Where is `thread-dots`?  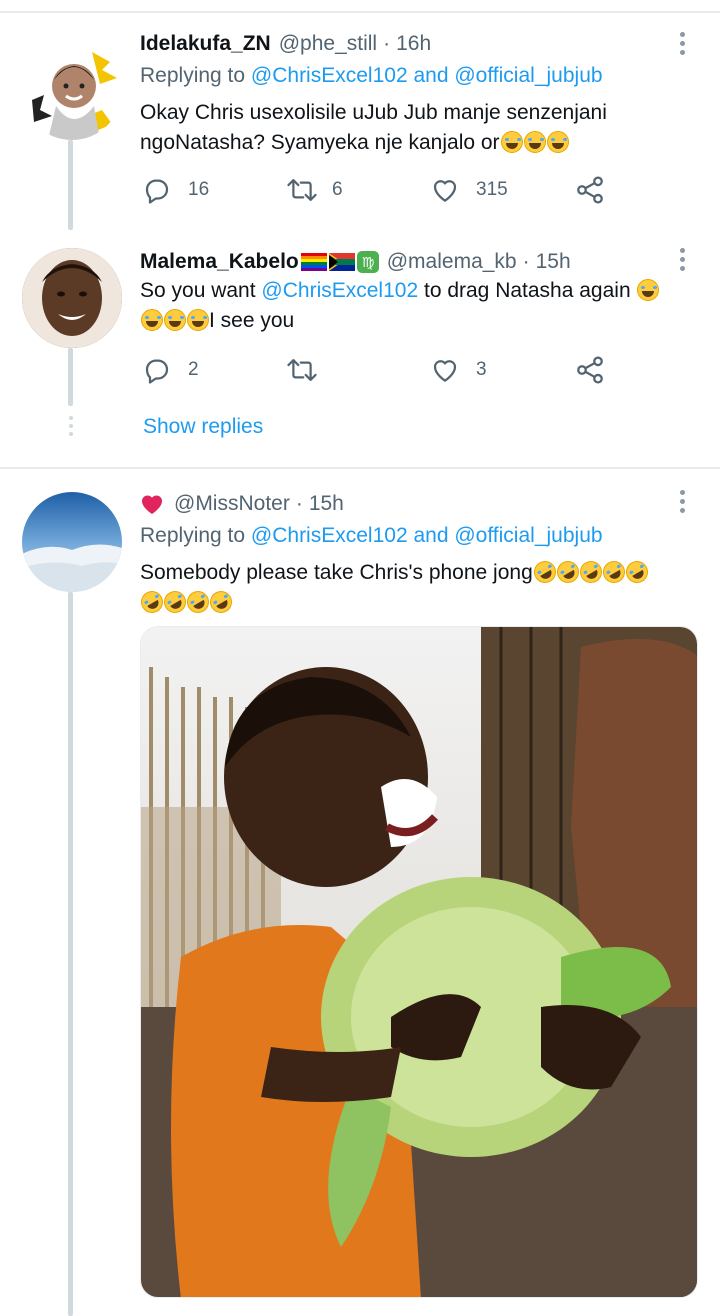 thread-dots is located at coordinates (70, 426).